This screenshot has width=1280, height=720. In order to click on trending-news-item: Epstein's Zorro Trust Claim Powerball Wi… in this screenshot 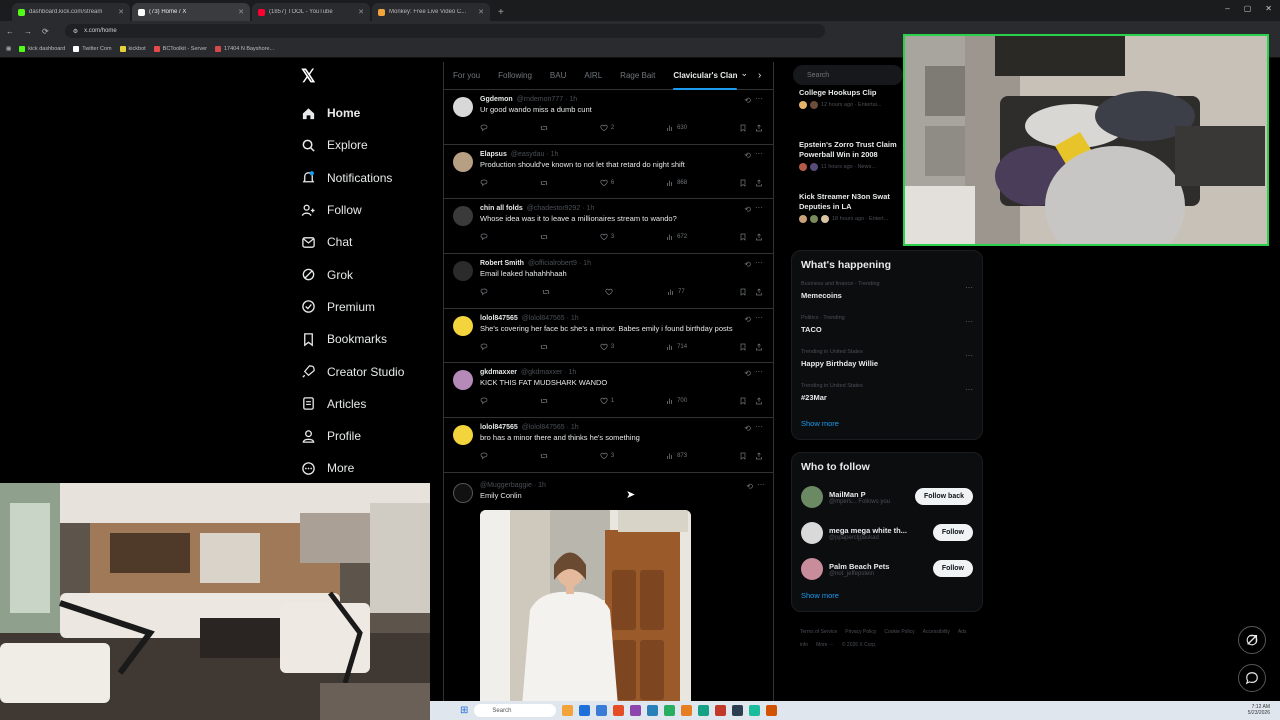, I will do `click(848, 162)`.